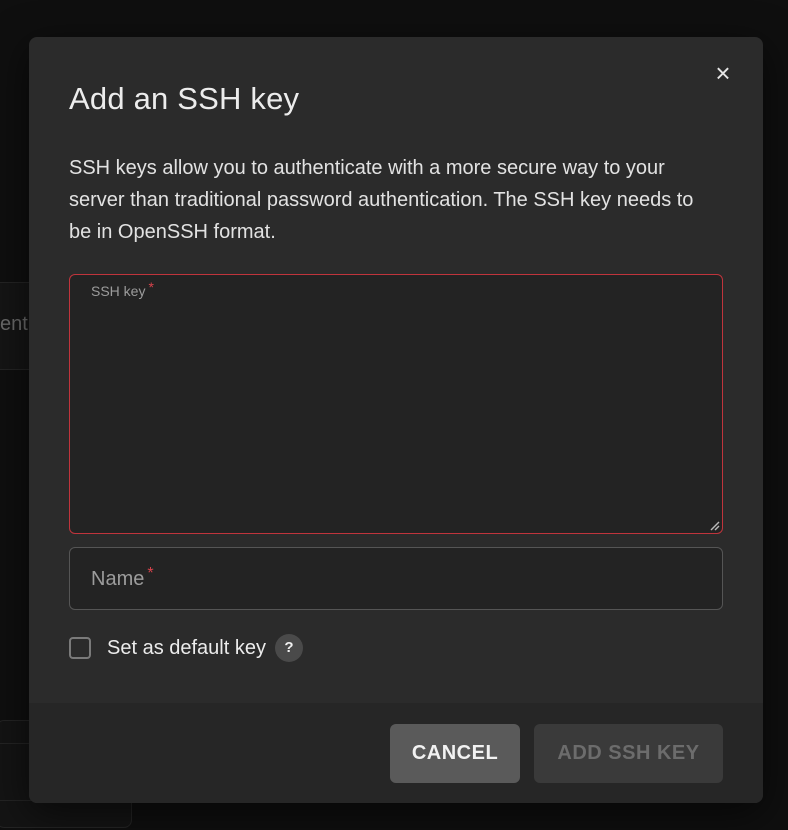 The width and height of the screenshot is (788, 830). Describe the element at coordinates (151, 287) in the screenshot. I see `required-marker: *` at that location.